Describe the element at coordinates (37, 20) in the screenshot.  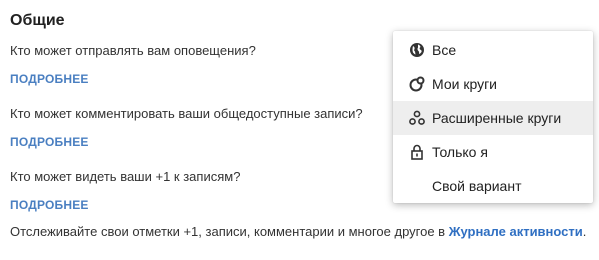
I see `section-title: Общие` at that location.